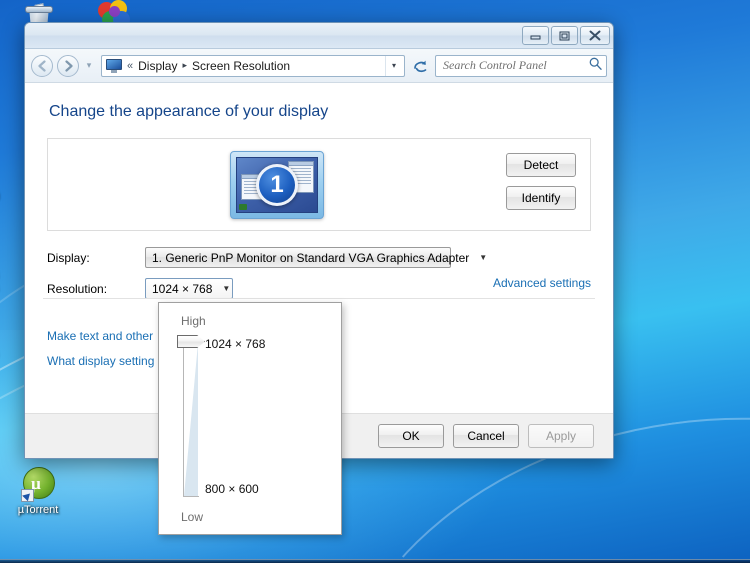 The image size is (750, 563). Describe the element at coordinates (38, 484) in the screenshot. I see `utorrent-icon: µ` at that location.